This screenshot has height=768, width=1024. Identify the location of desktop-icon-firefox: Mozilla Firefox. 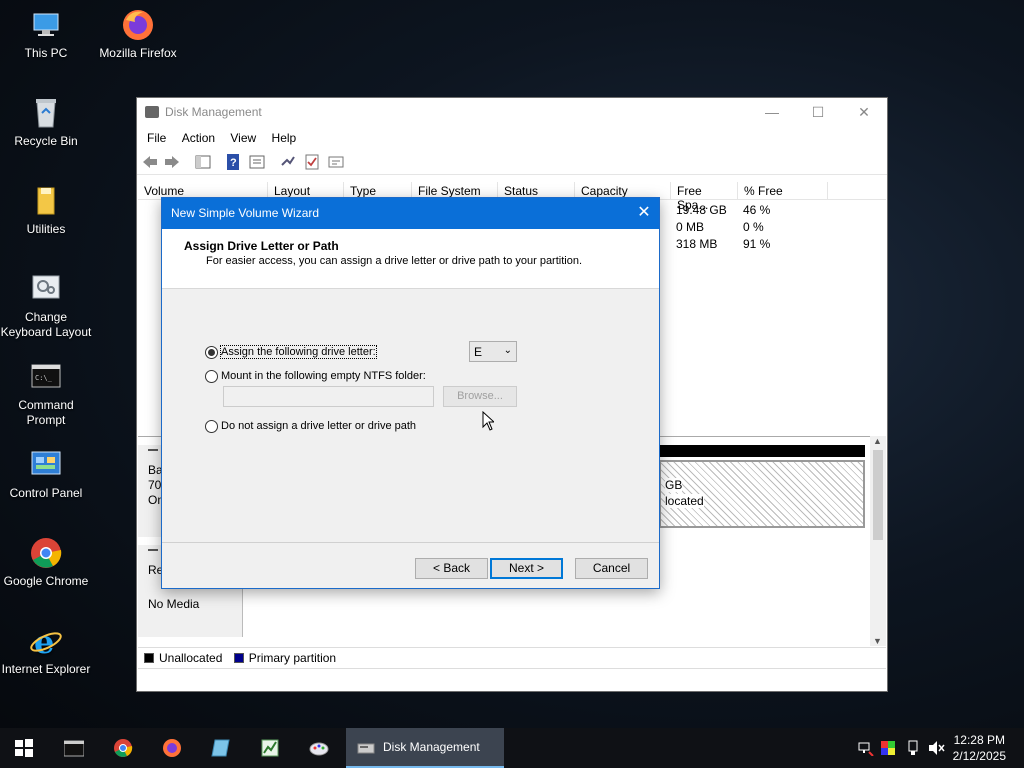
(138, 34).